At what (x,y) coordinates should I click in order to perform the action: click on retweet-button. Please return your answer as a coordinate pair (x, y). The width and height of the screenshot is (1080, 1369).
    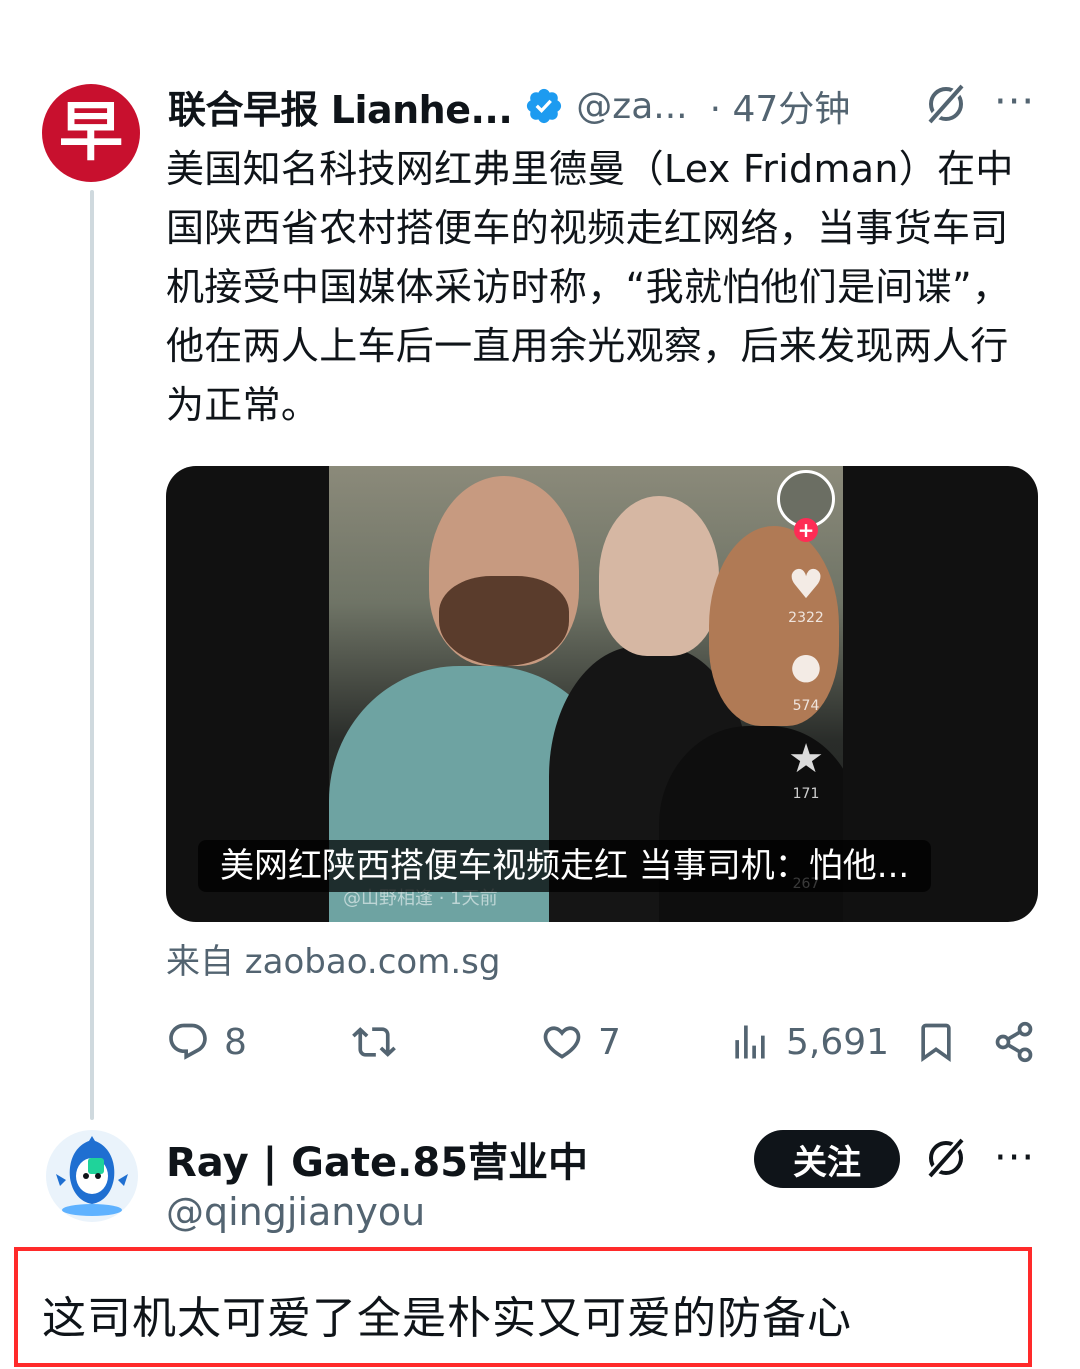
    Looking at the image, I should click on (381, 1042).